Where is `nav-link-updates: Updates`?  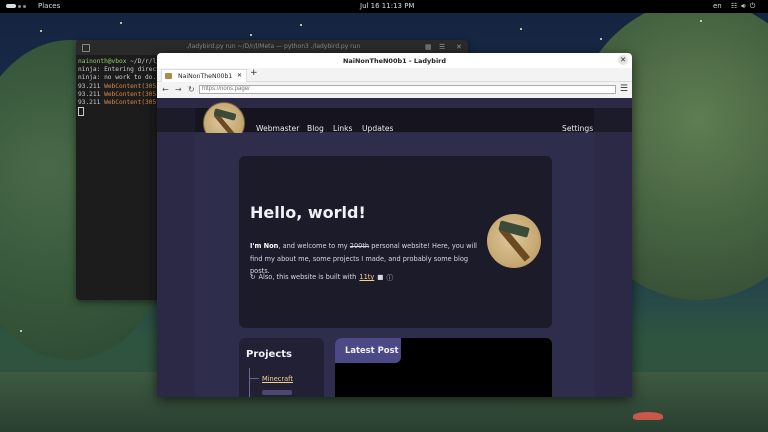 nav-link-updates: Updates is located at coordinates (377, 128).